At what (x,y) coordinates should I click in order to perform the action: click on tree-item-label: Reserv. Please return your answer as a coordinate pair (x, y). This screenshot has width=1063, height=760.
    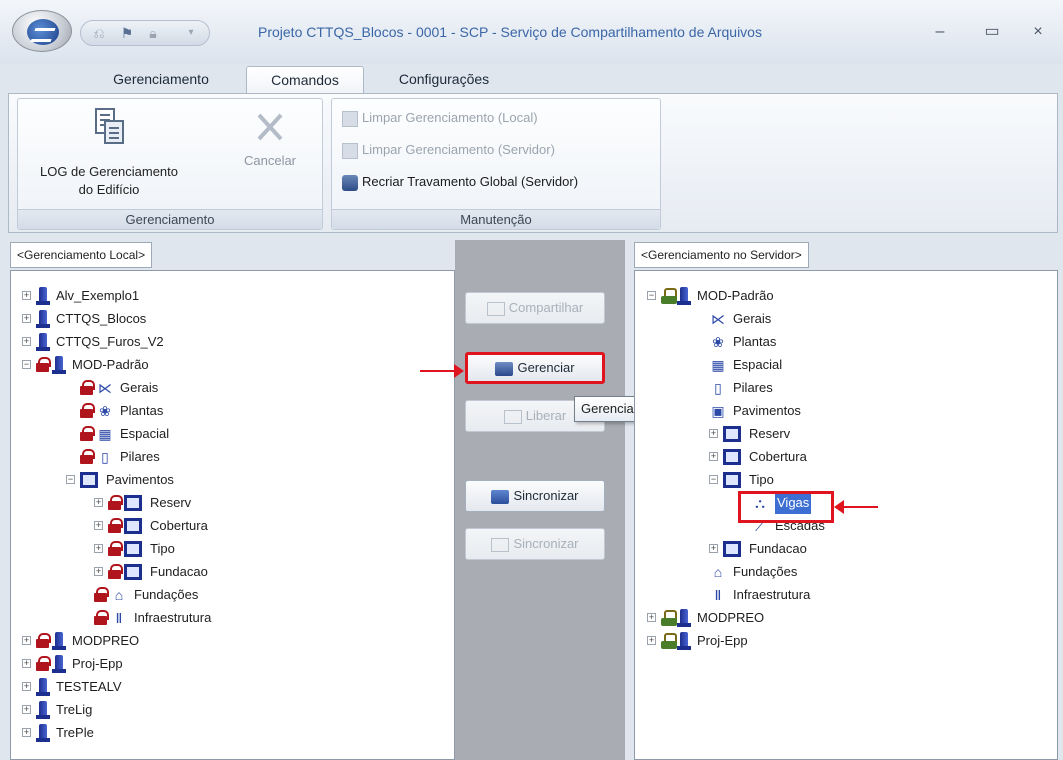
    Looking at the image, I should click on (770, 433).